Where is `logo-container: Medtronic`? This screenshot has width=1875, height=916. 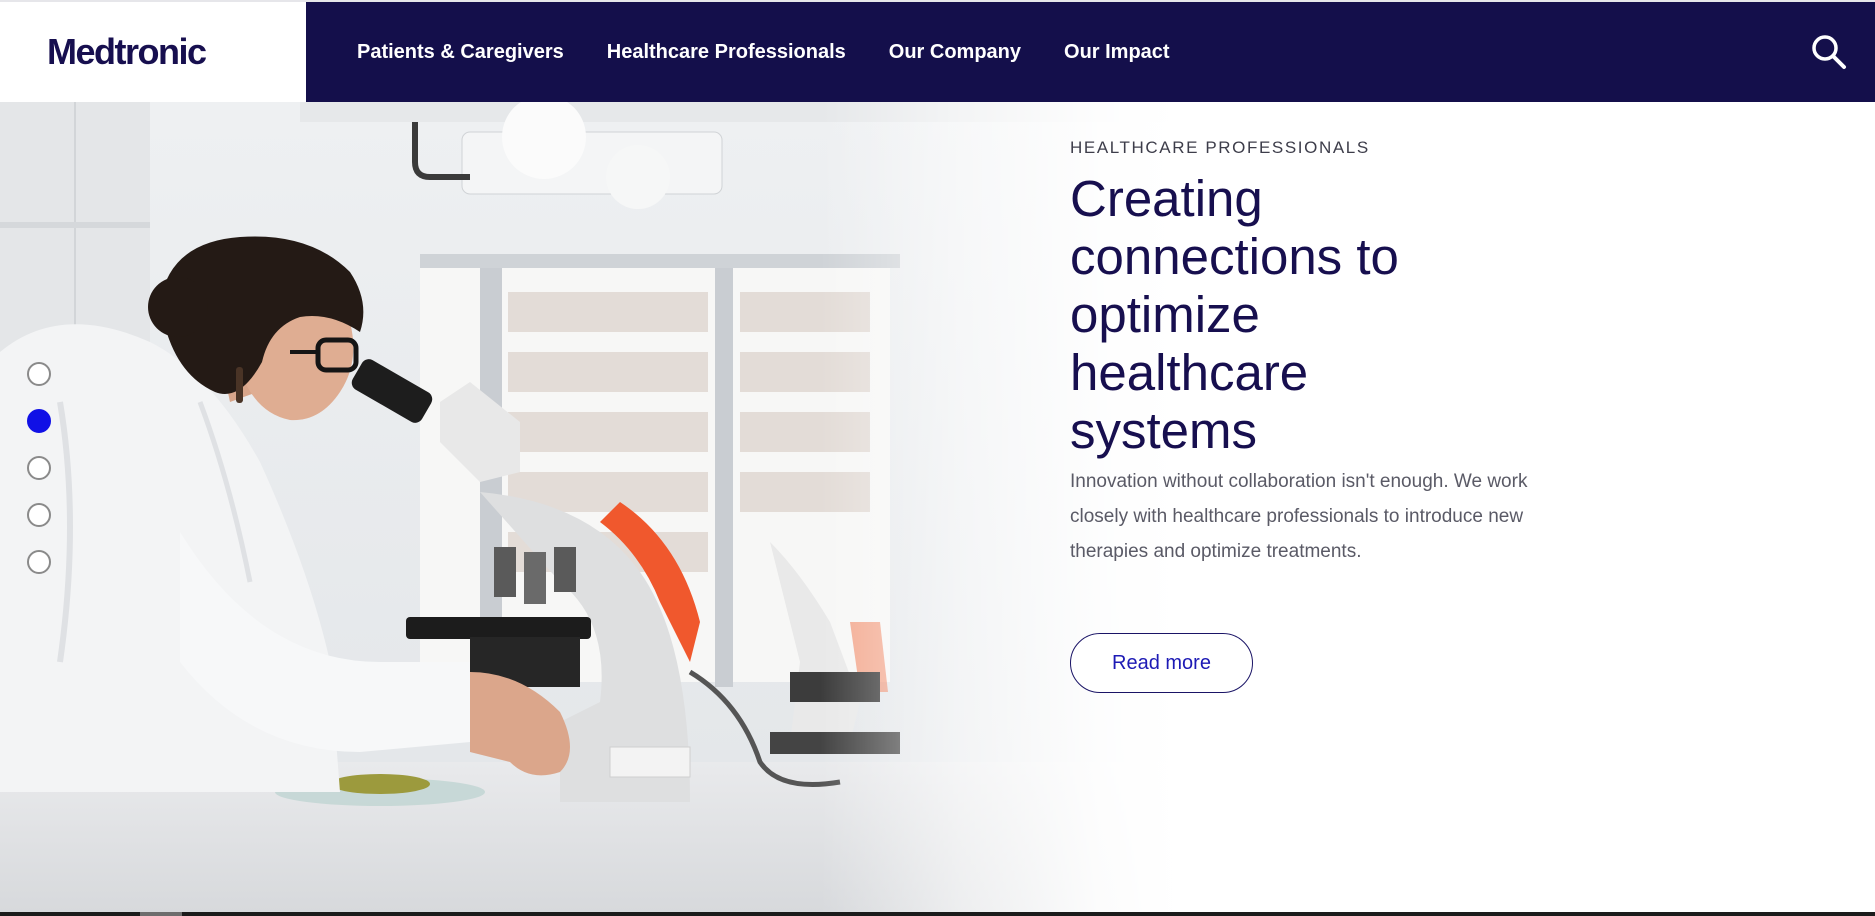
logo-container: Medtronic is located at coordinates (153, 52).